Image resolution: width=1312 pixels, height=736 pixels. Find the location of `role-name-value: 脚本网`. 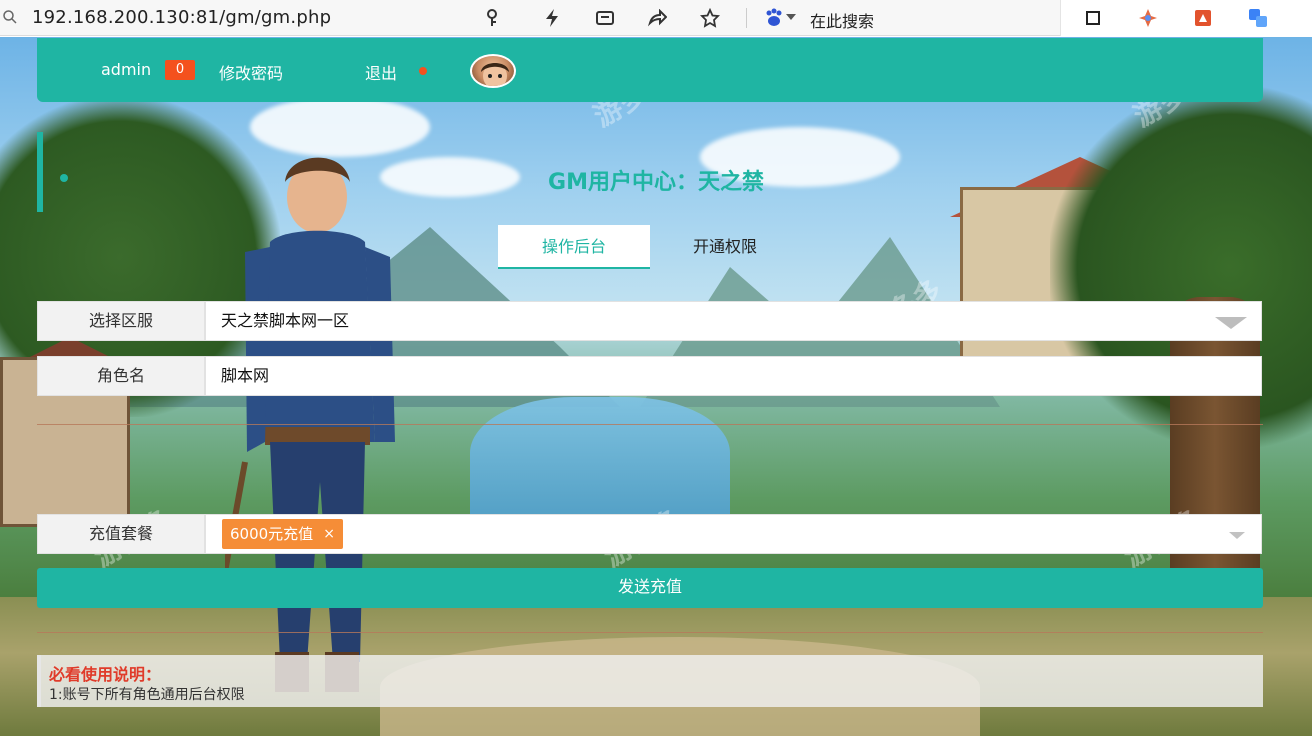

role-name-value: 脚本网 is located at coordinates (245, 375).